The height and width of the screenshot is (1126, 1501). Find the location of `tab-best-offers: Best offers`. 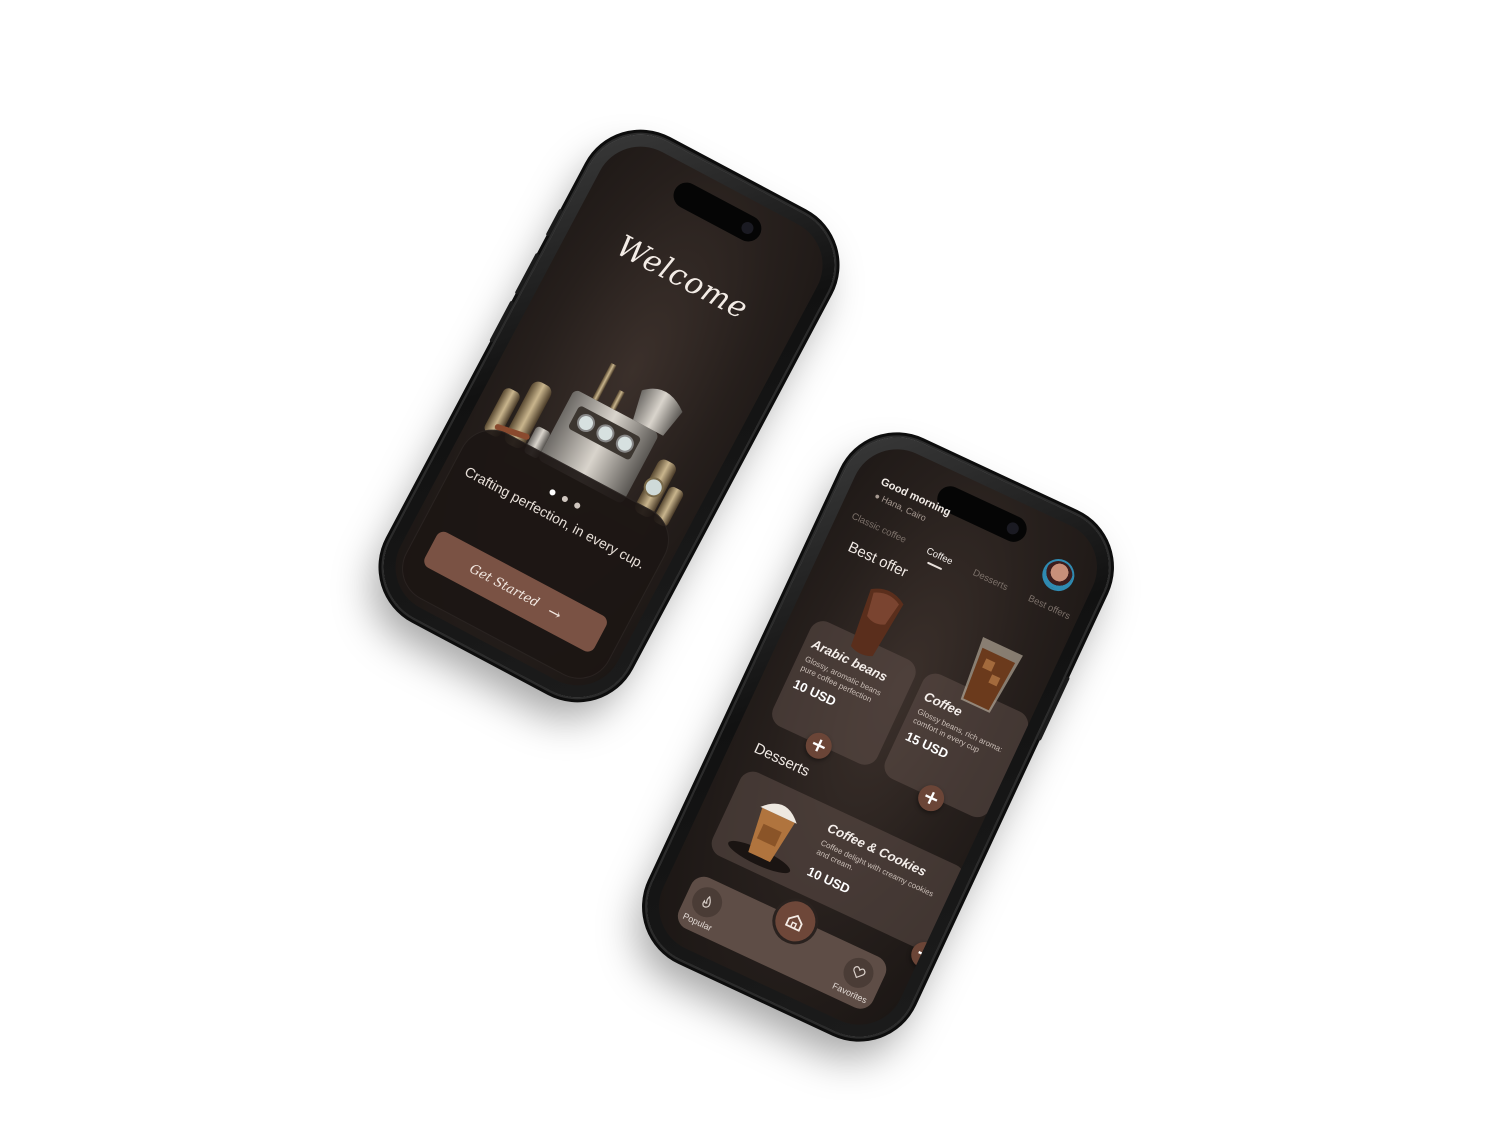

tab-best-offers: Best offers is located at coordinates (1049, 607).